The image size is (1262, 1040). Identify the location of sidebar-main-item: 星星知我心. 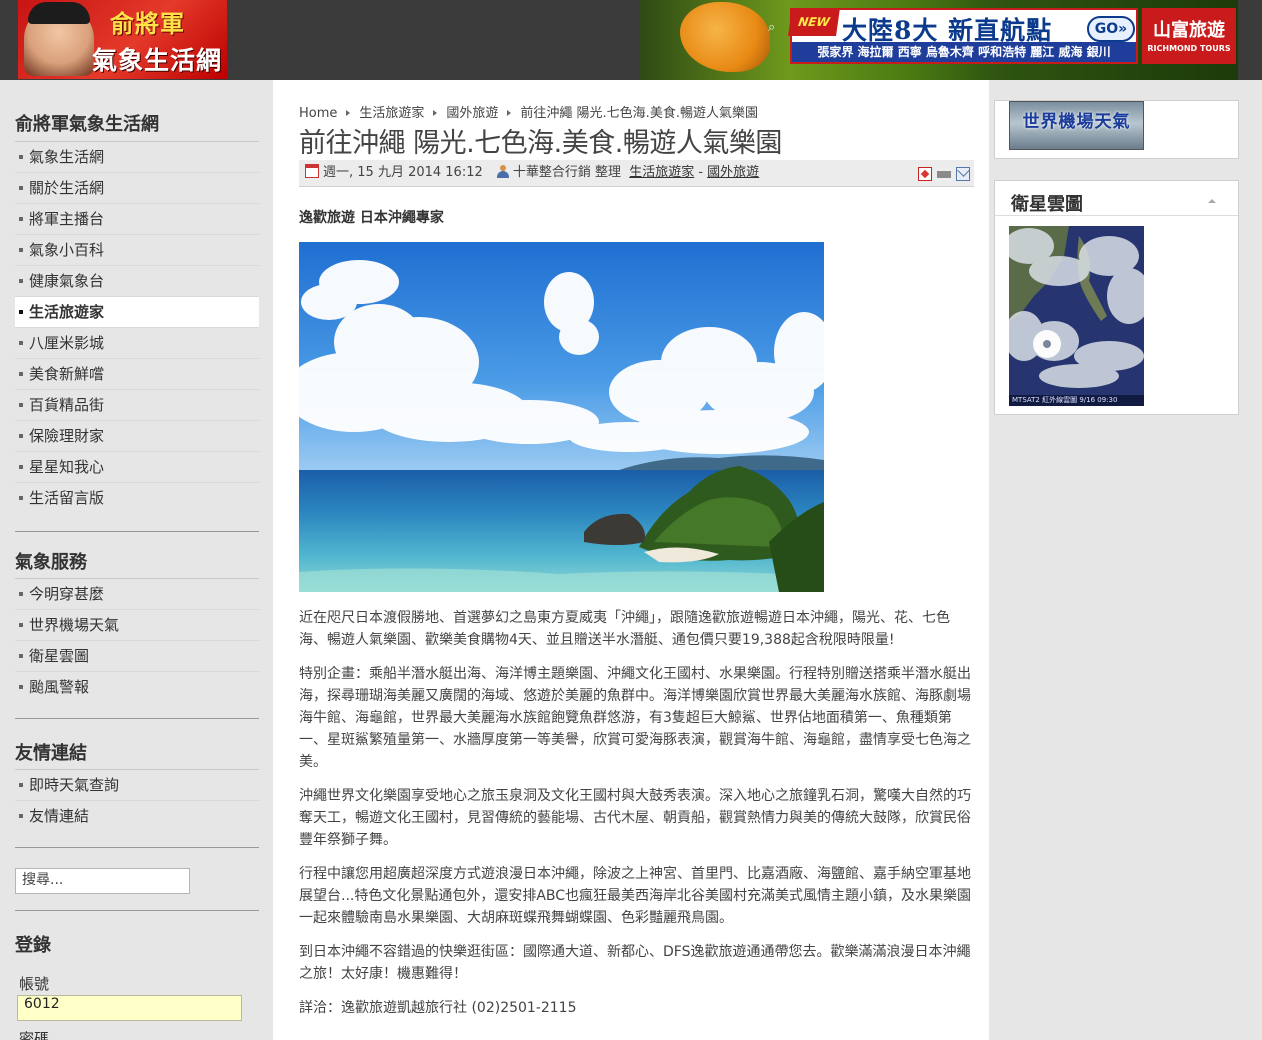
(137, 467).